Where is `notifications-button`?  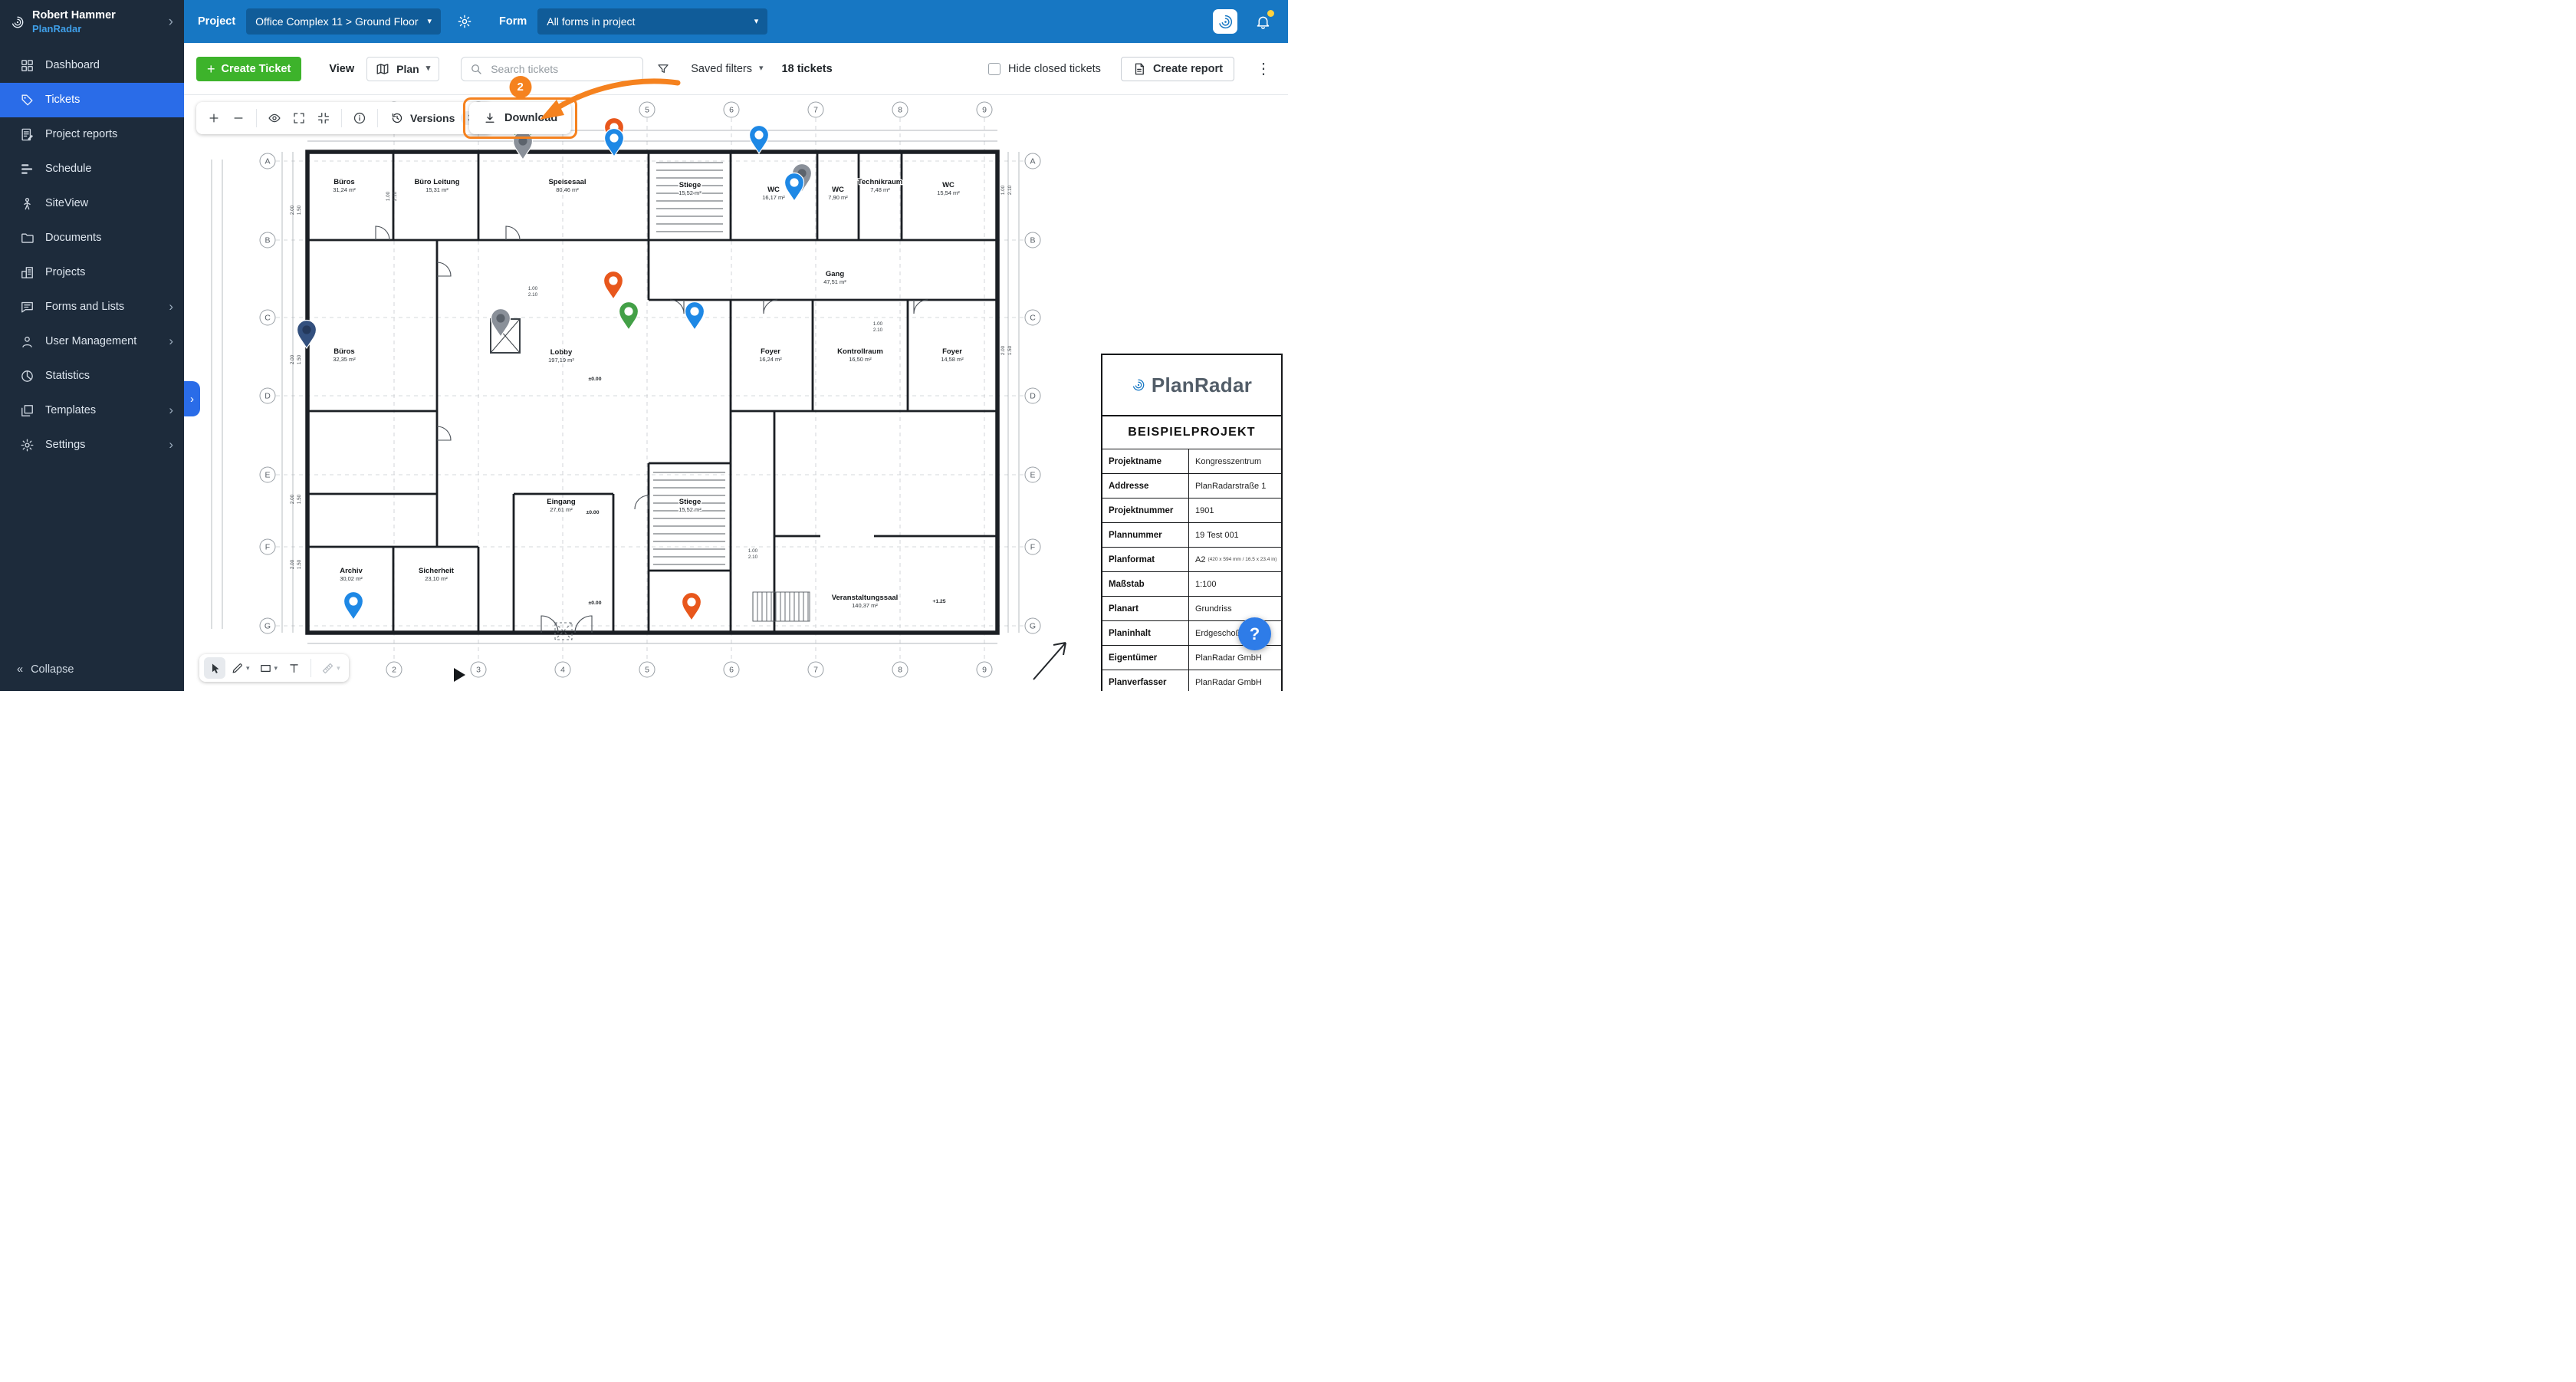
notifications-button is located at coordinates (1263, 20).